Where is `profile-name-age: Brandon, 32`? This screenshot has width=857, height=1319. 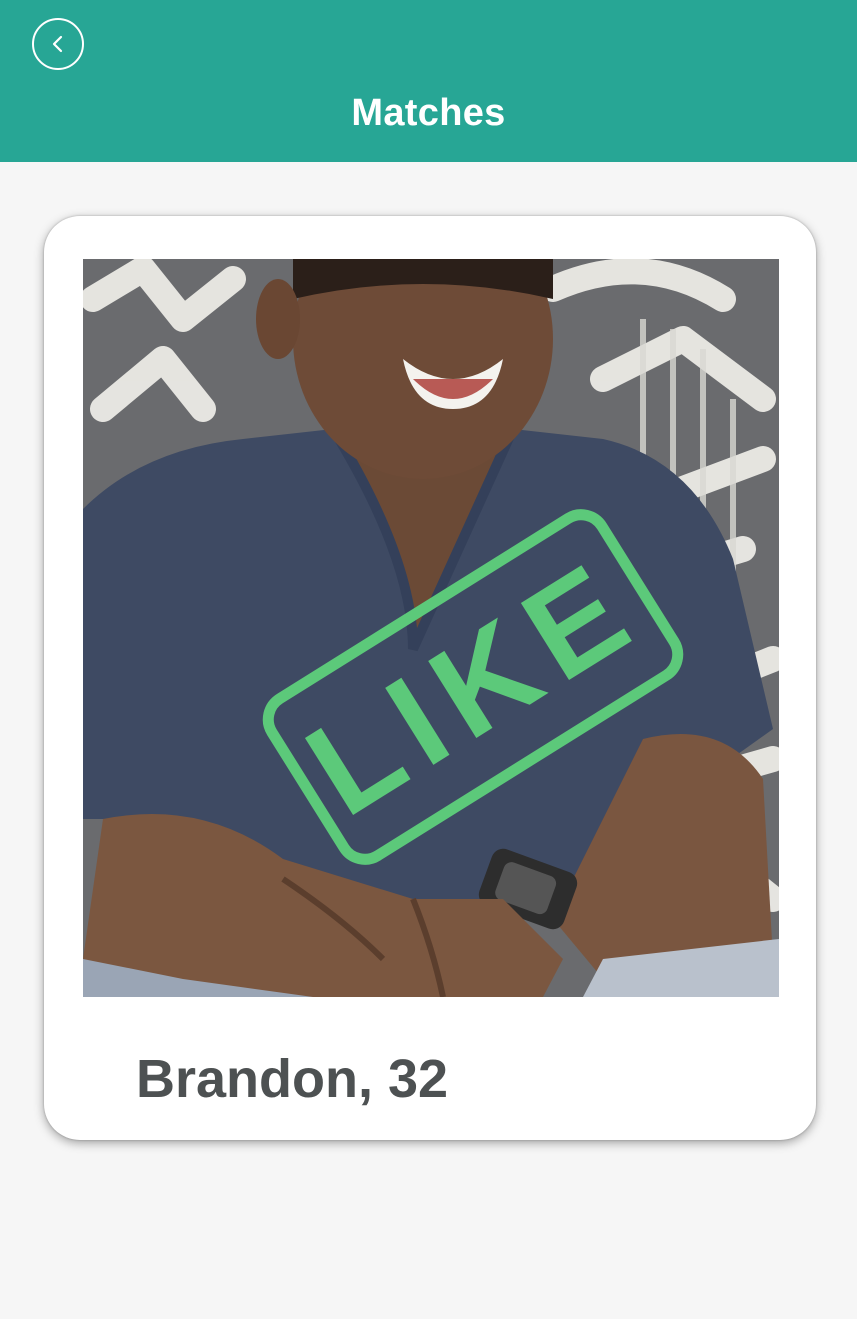 profile-name-age: Brandon, 32 is located at coordinates (292, 1079).